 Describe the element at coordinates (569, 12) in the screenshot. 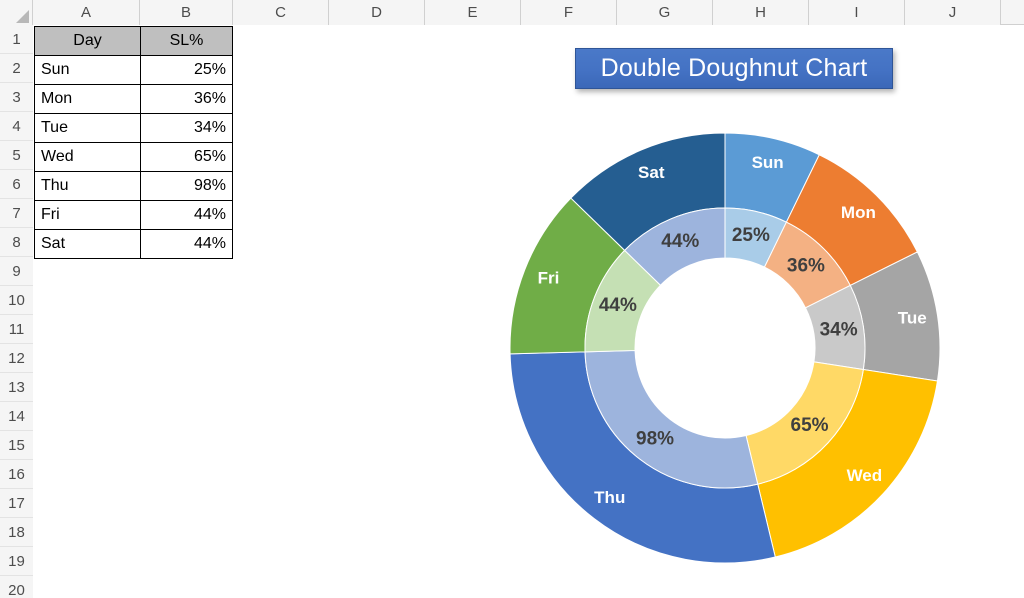

I see `column-header-f: F` at that location.